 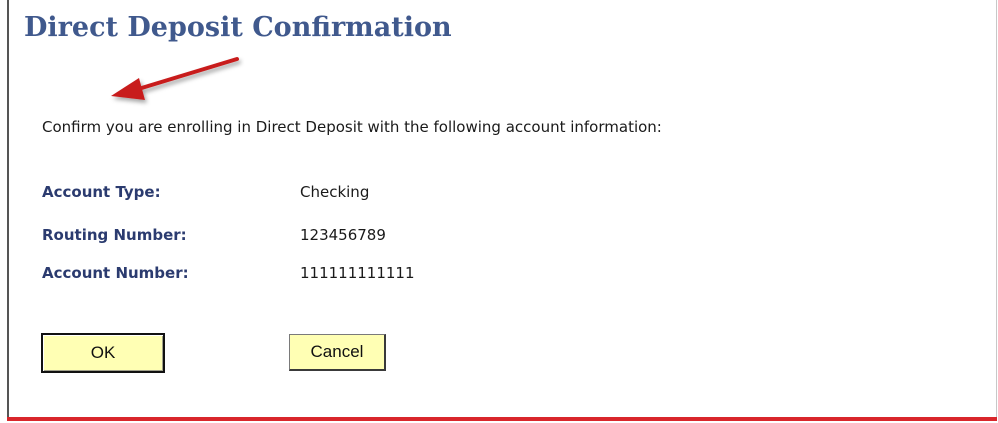 What do you see at coordinates (103, 353) in the screenshot?
I see `ok-button: OK` at bounding box center [103, 353].